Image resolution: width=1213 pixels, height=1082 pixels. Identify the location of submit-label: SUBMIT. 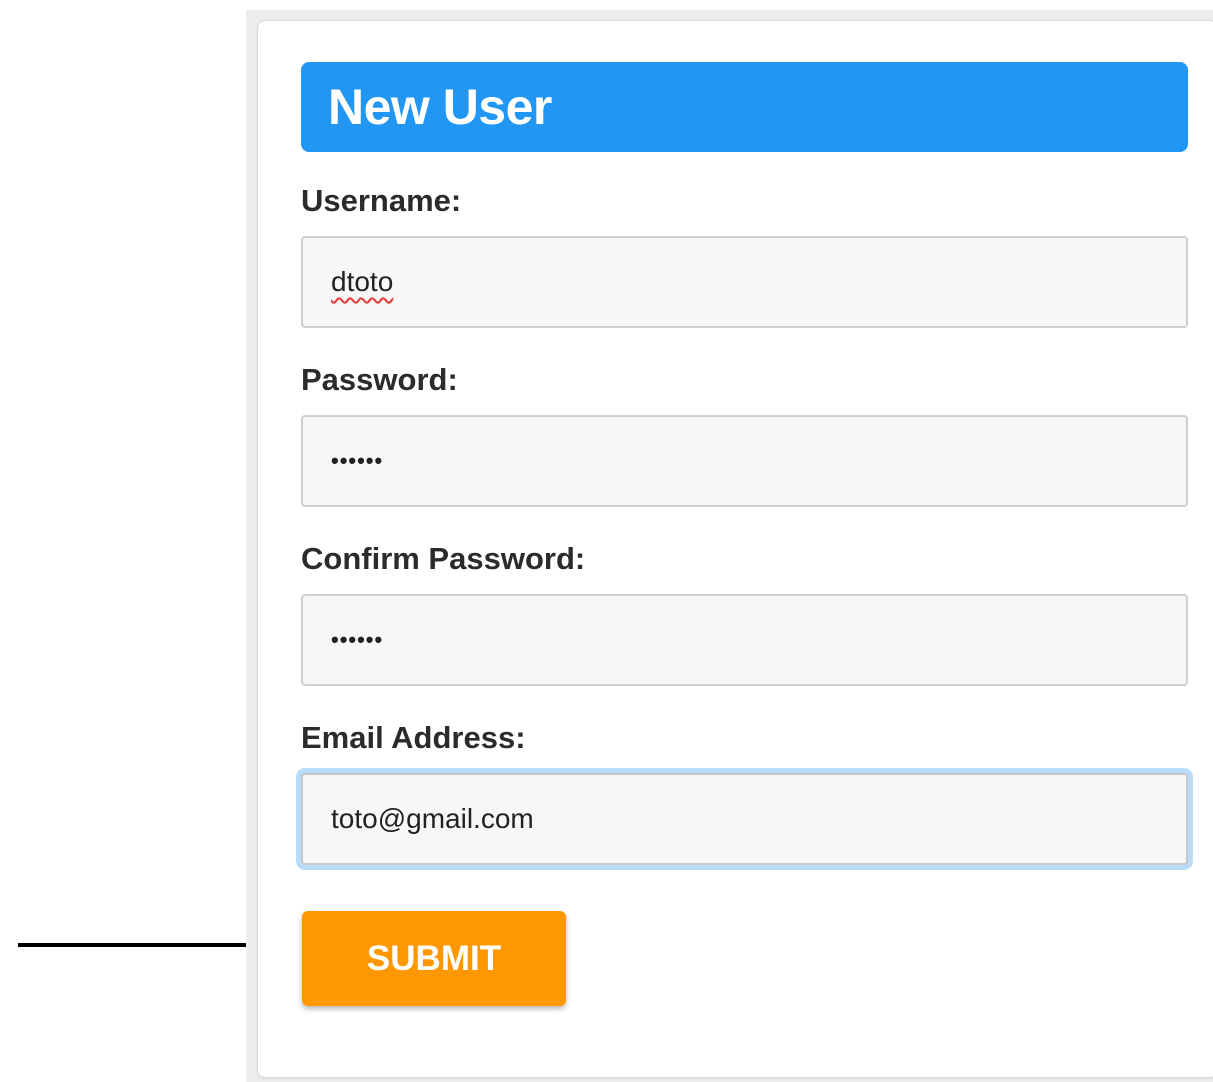
(434, 958).